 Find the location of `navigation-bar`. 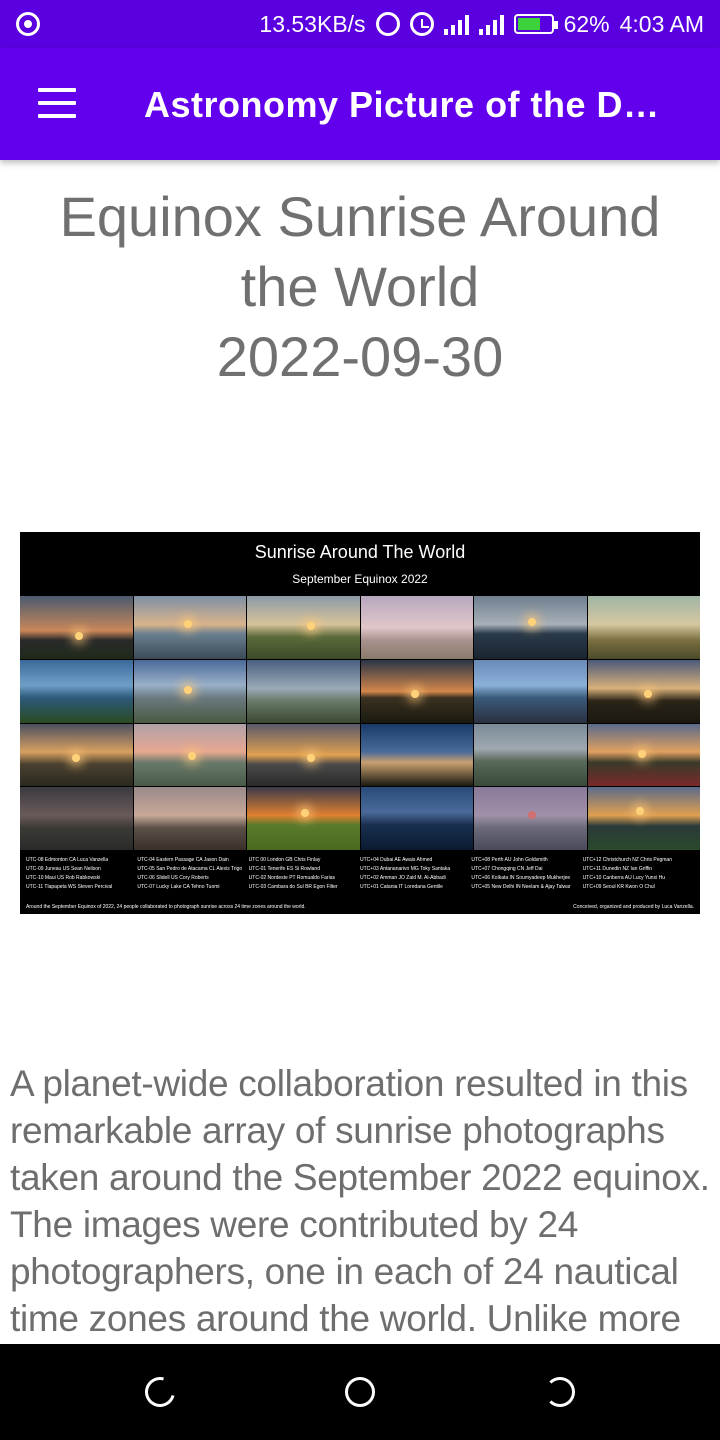

navigation-bar is located at coordinates (360, 1392).